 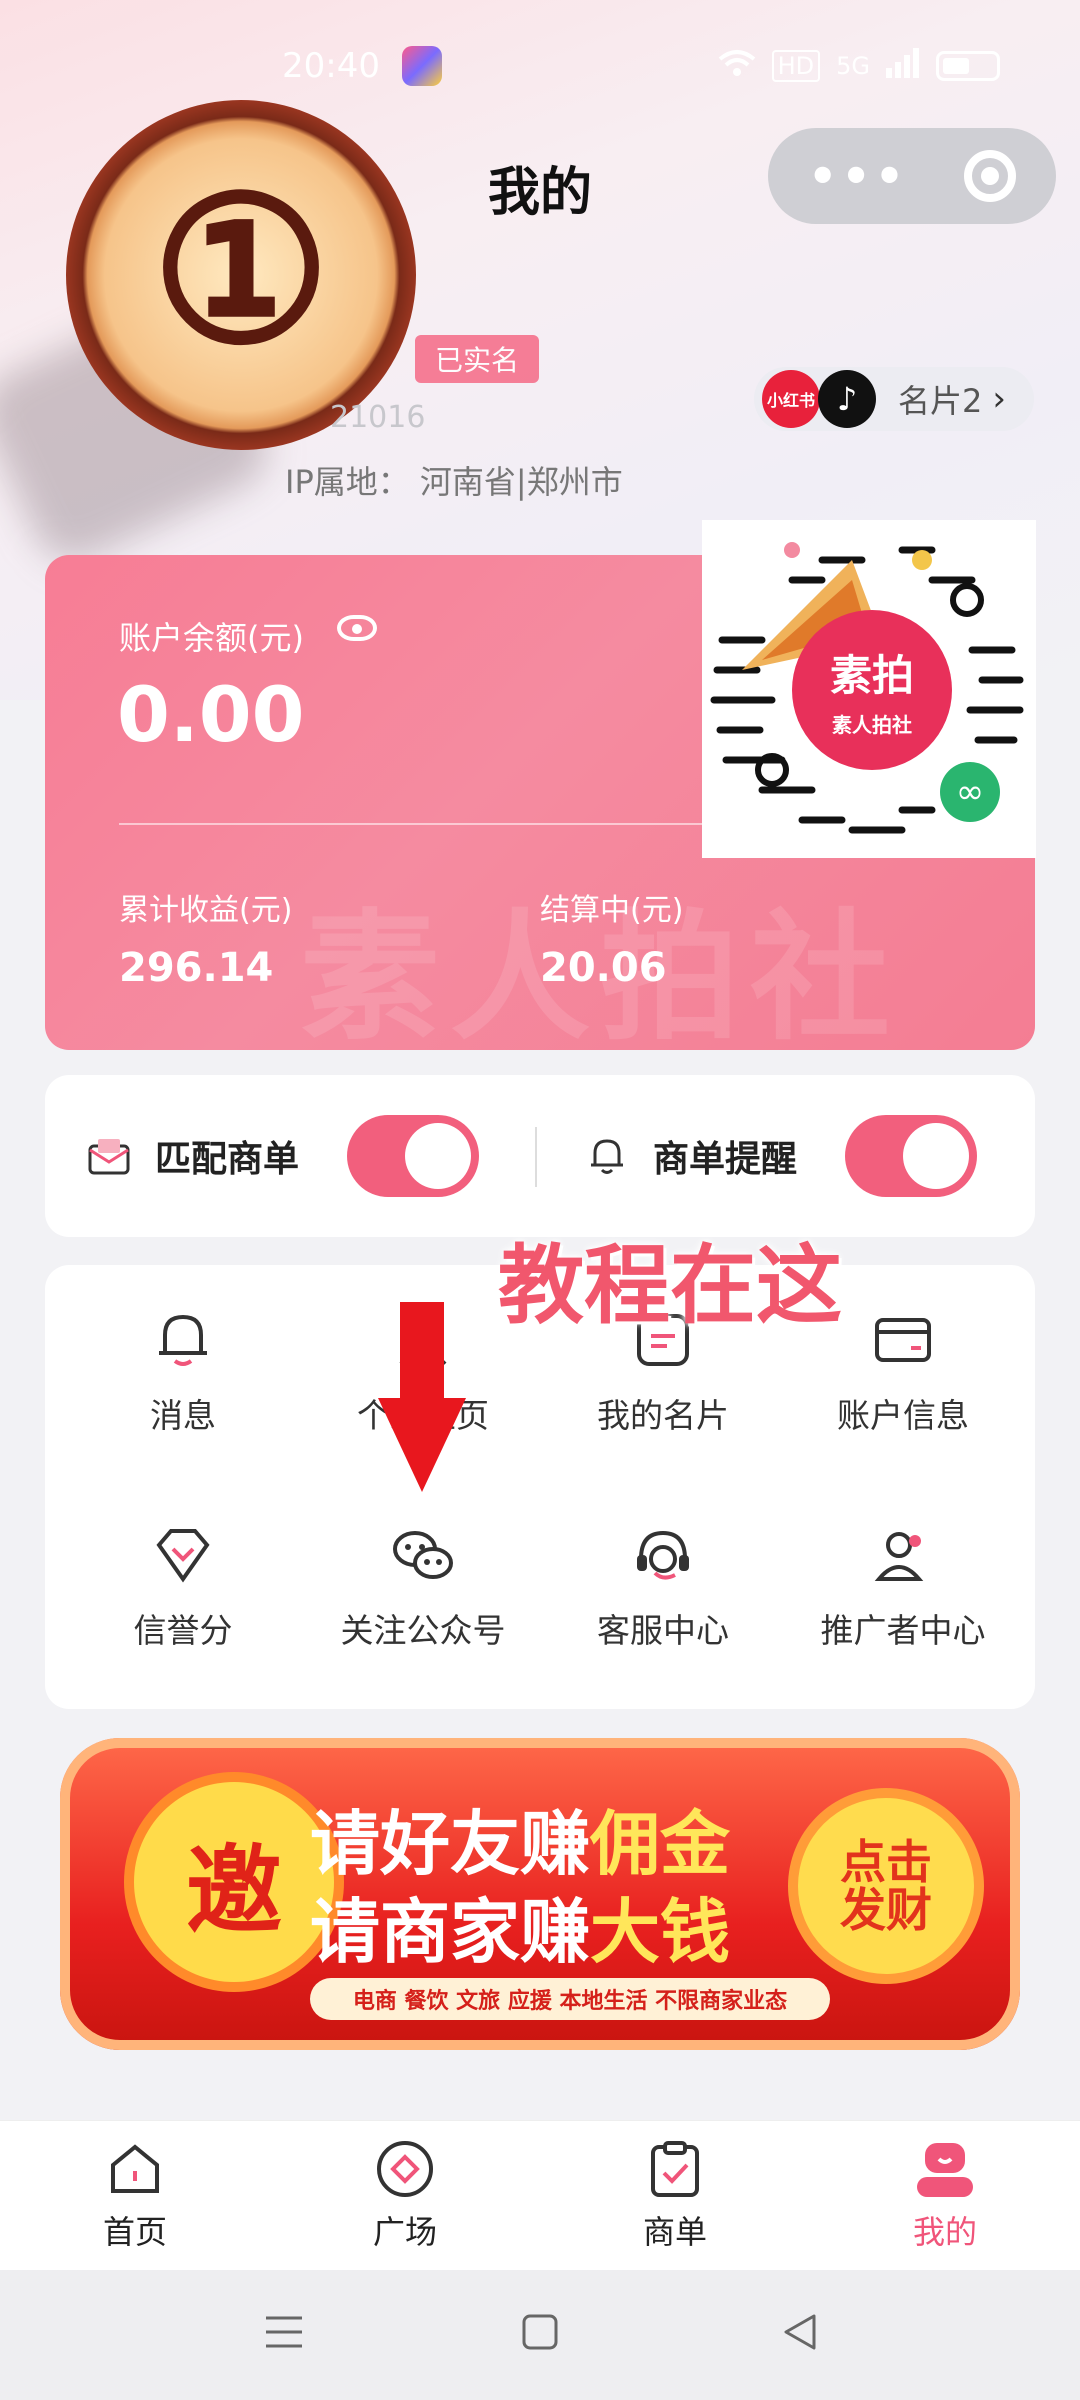 I want to click on banner-cta-line-2: 发财, so click(x=886, y=1910).